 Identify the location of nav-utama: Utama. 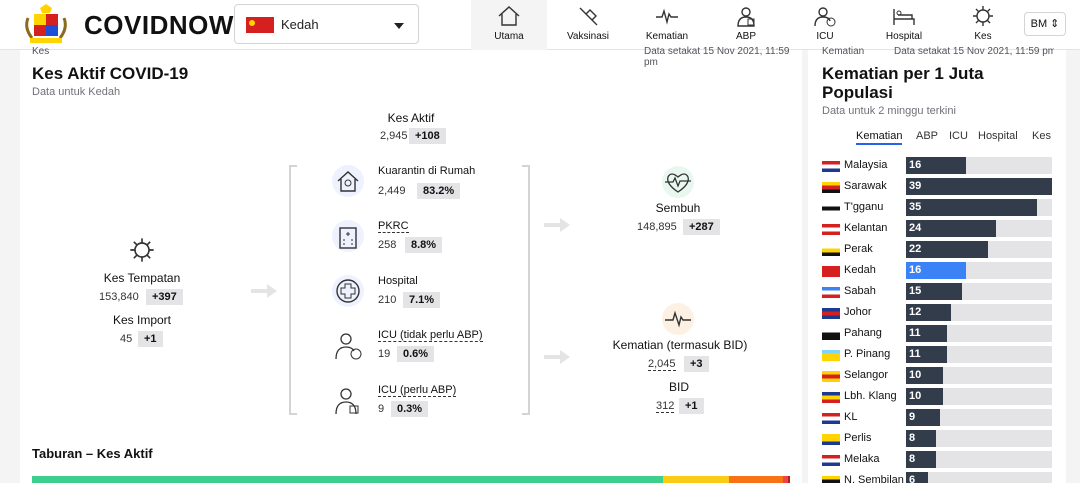
(509, 25).